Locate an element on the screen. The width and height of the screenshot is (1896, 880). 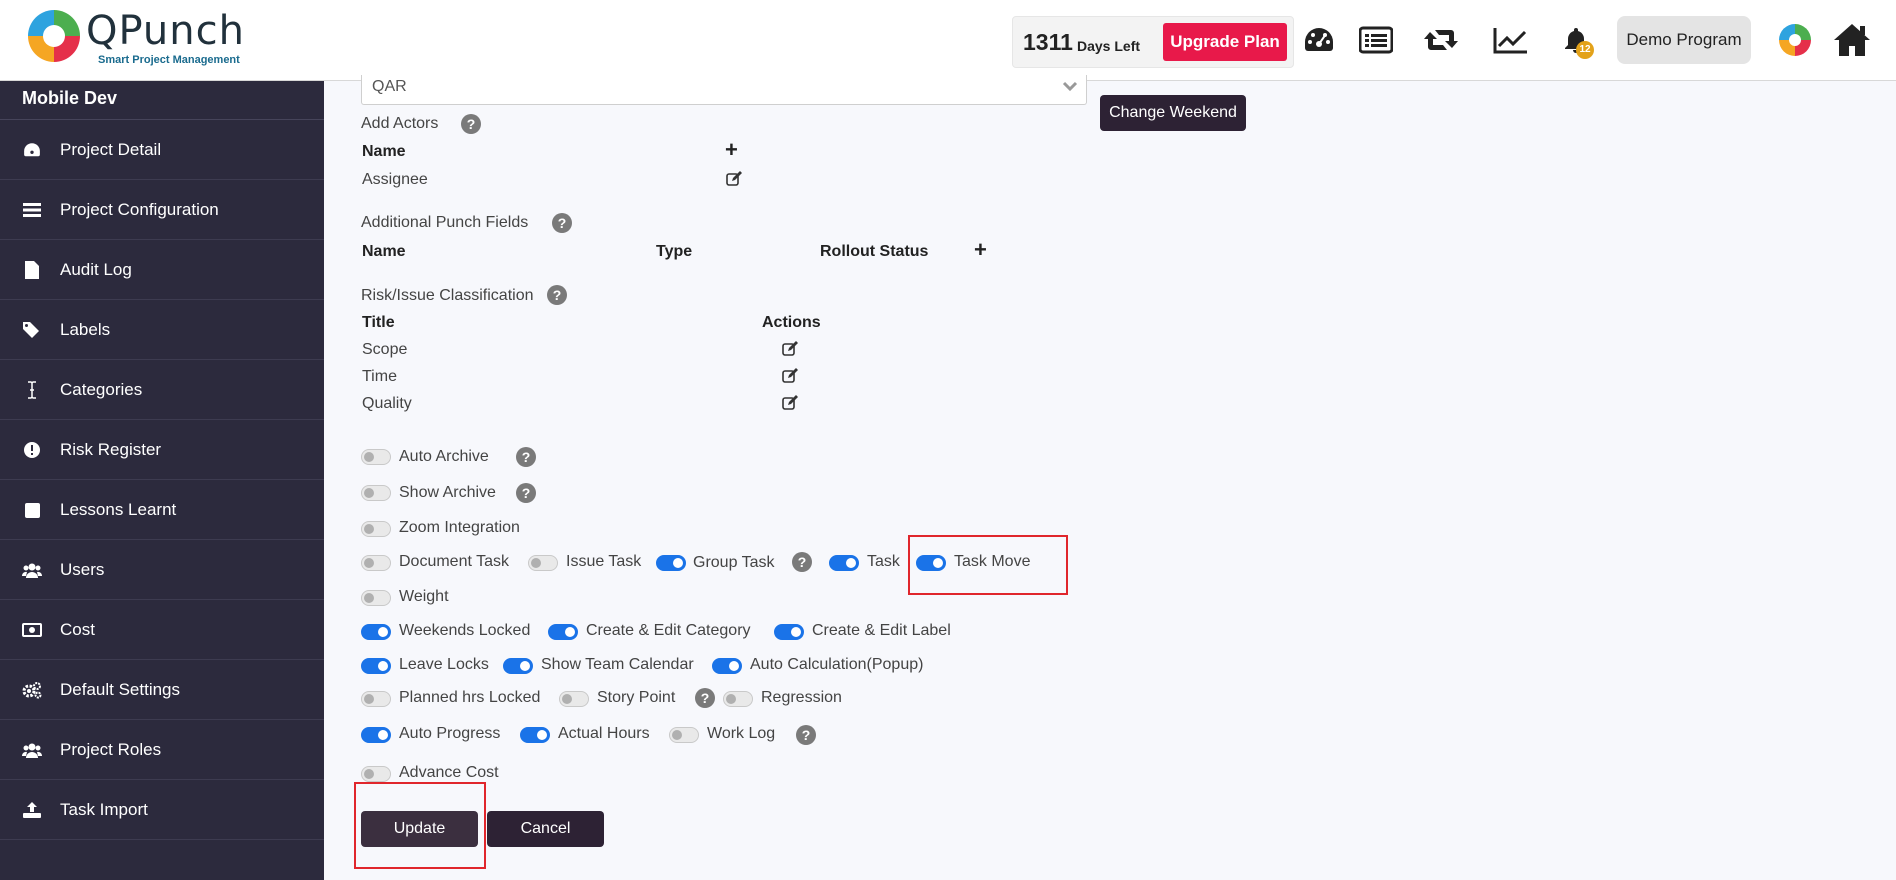
auto-calculation-toggle is located at coordinates (727, 666).